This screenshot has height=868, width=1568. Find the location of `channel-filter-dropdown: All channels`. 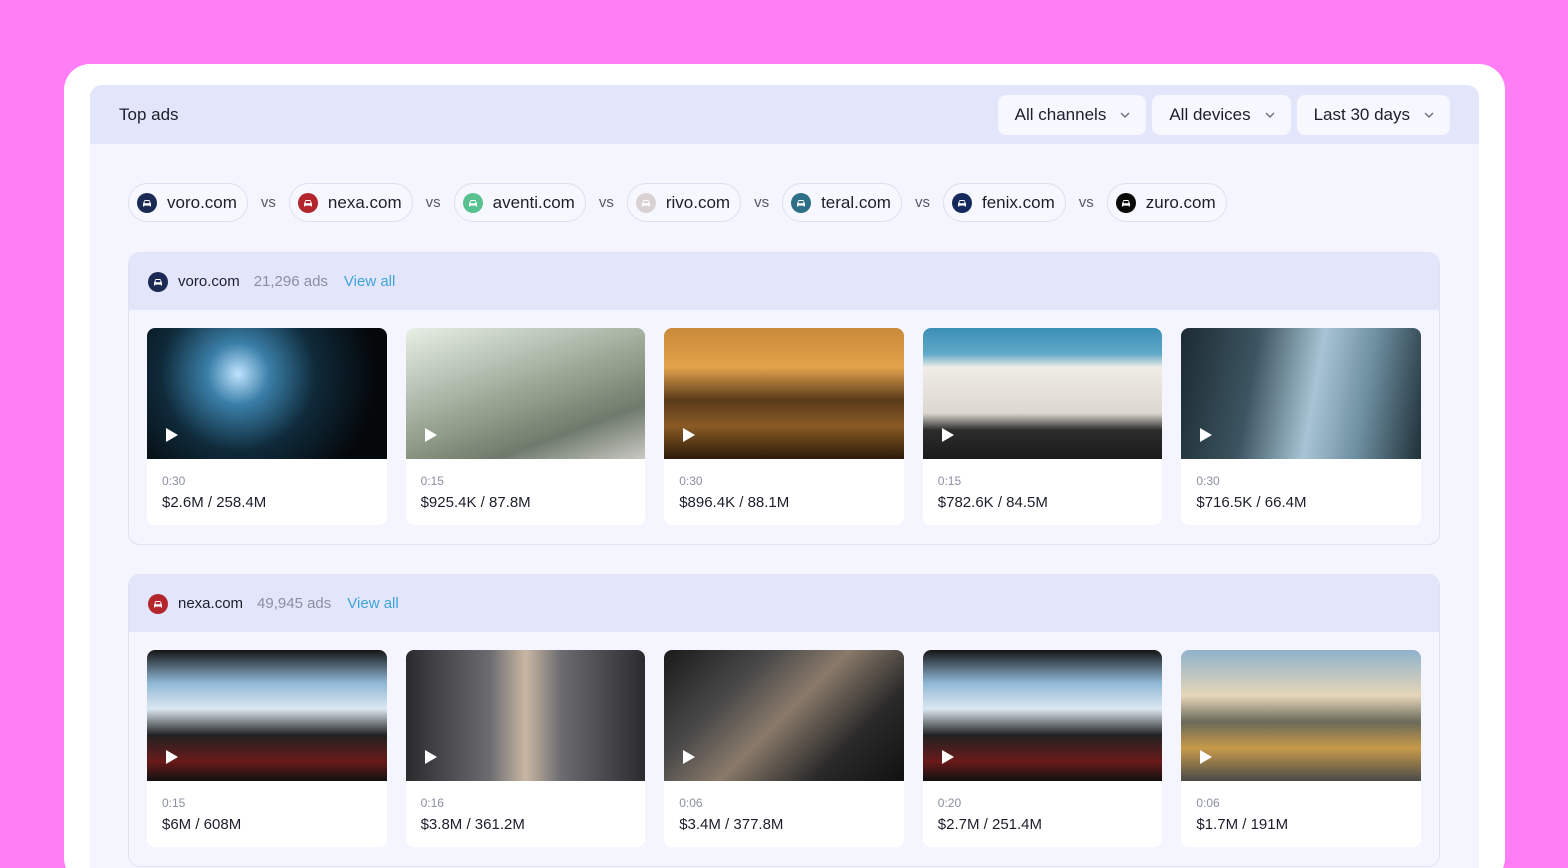

channel-filter-dropdown: All channels is located at coordinates (1072, 114).